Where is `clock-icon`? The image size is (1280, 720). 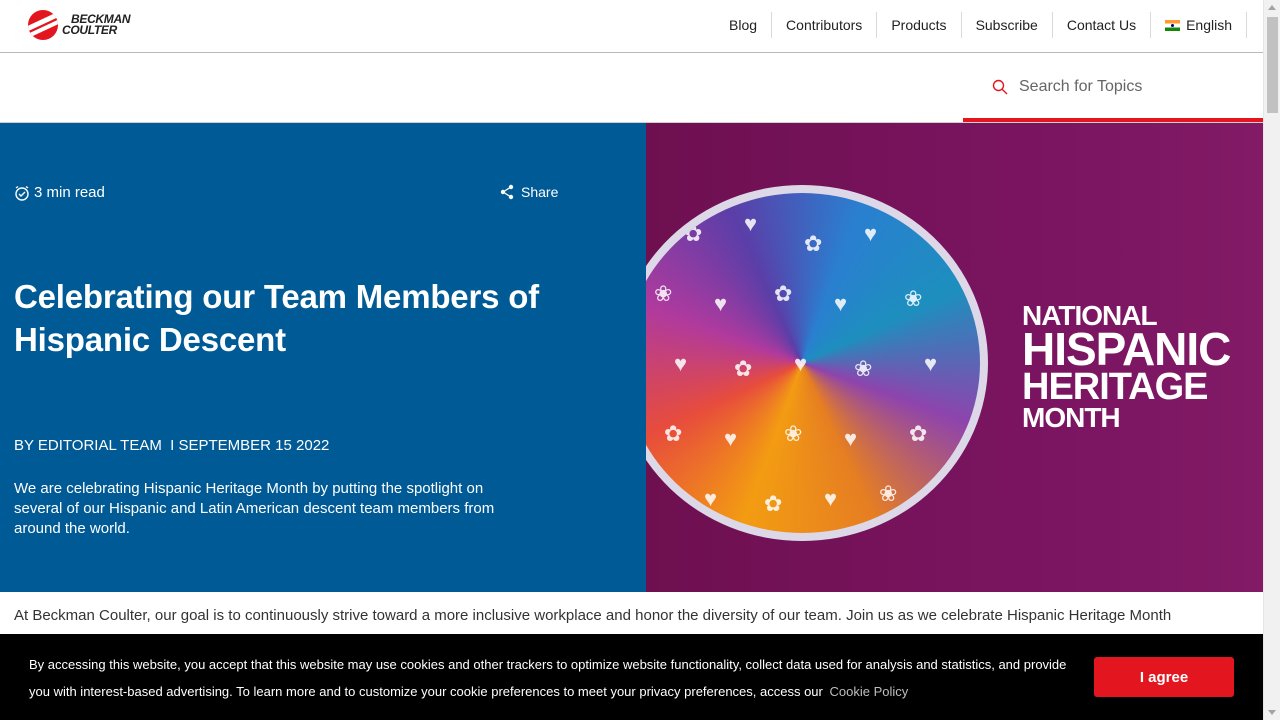 clock-icon is located at coordinates (22, 193).